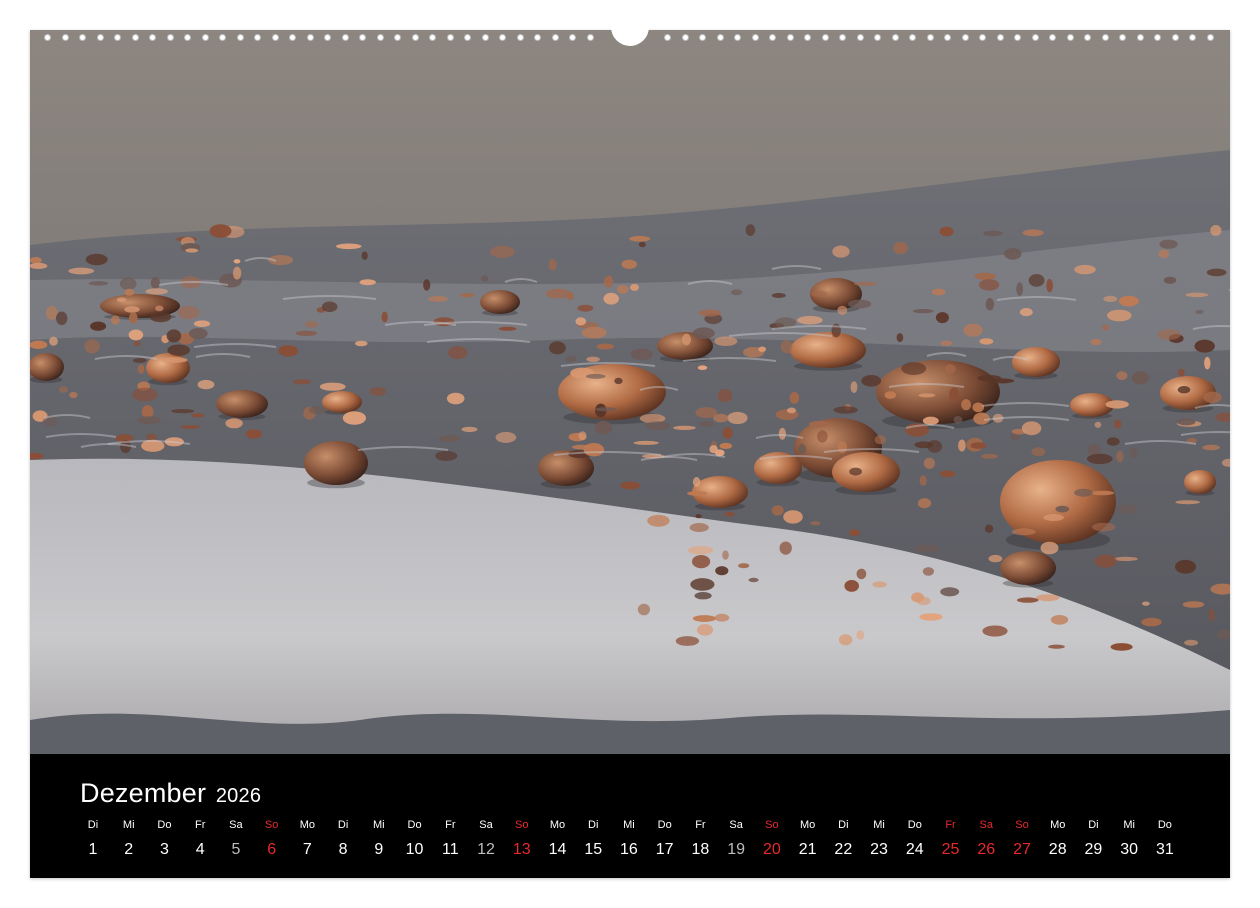  What do you see at coordinates (1129, 825) in the screenshot?
I see `weekday-label: Mi` at bounding box center [1129, 825].